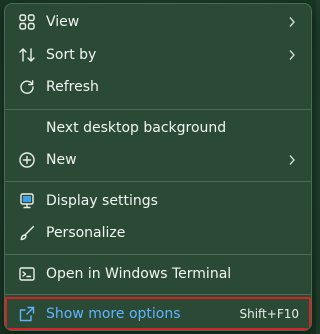  What do you see at coordinates (158, 233) in the screenshot?
I see `menu-item-personalize: Personalize` at bounding box center [158, 233].